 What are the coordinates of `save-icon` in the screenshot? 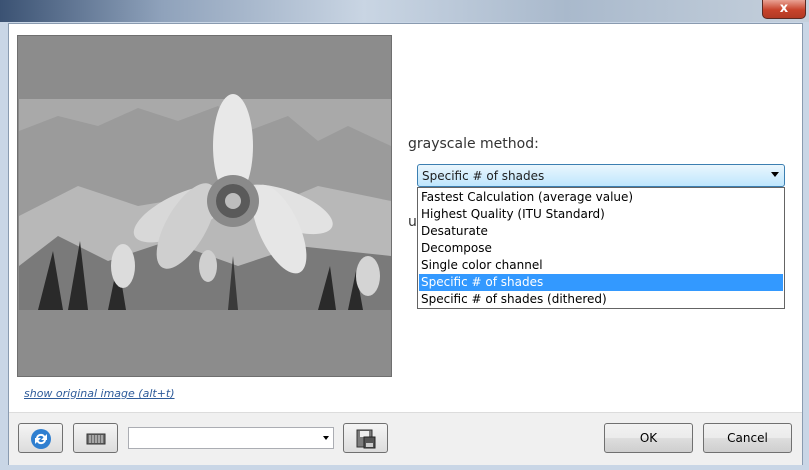 It's located at (366, 439).